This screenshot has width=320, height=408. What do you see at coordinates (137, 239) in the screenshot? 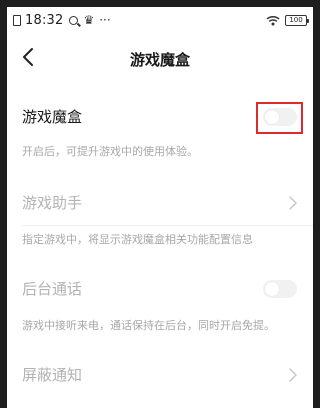
I see `game-assistant-description: 指定游戏中，将显示游戏魔盒相关功能配置信息` at bounding box center [137, 239].